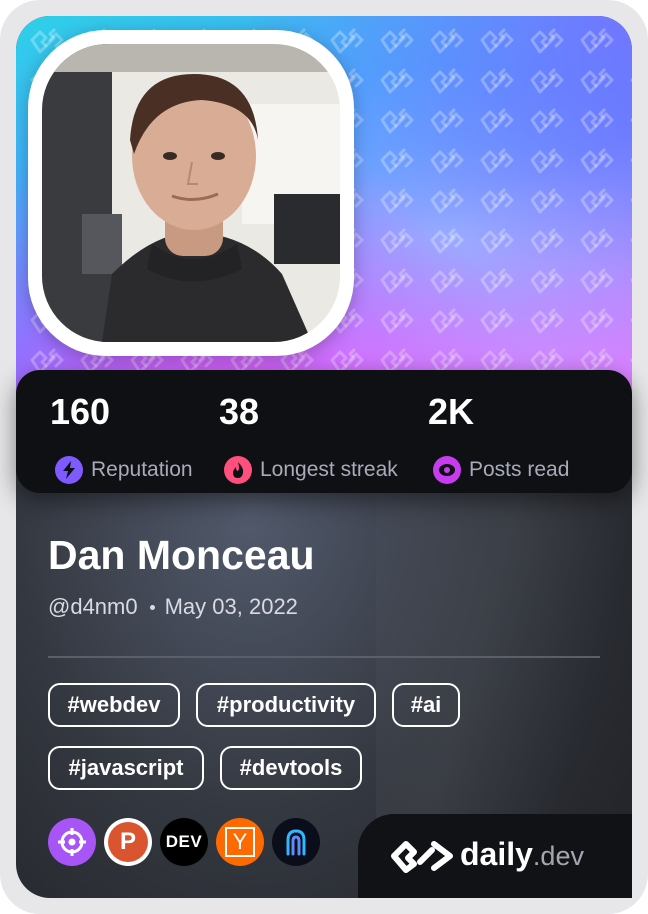 Image resolution: width=648 pixels, height=914 pixels. I want to click on stat-value: 160, so click(80, 411).